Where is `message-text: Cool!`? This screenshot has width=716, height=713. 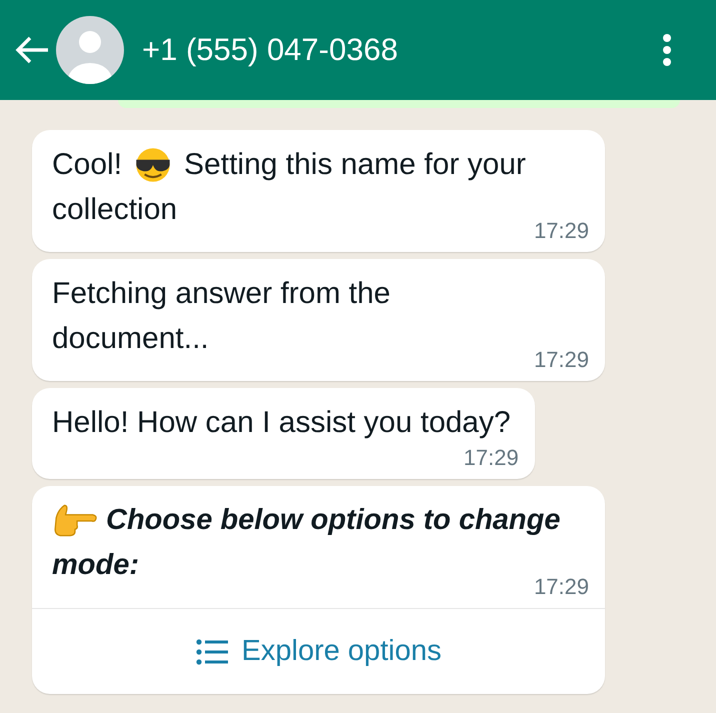
message-text: Cool! is located at coordinates (87, 165).